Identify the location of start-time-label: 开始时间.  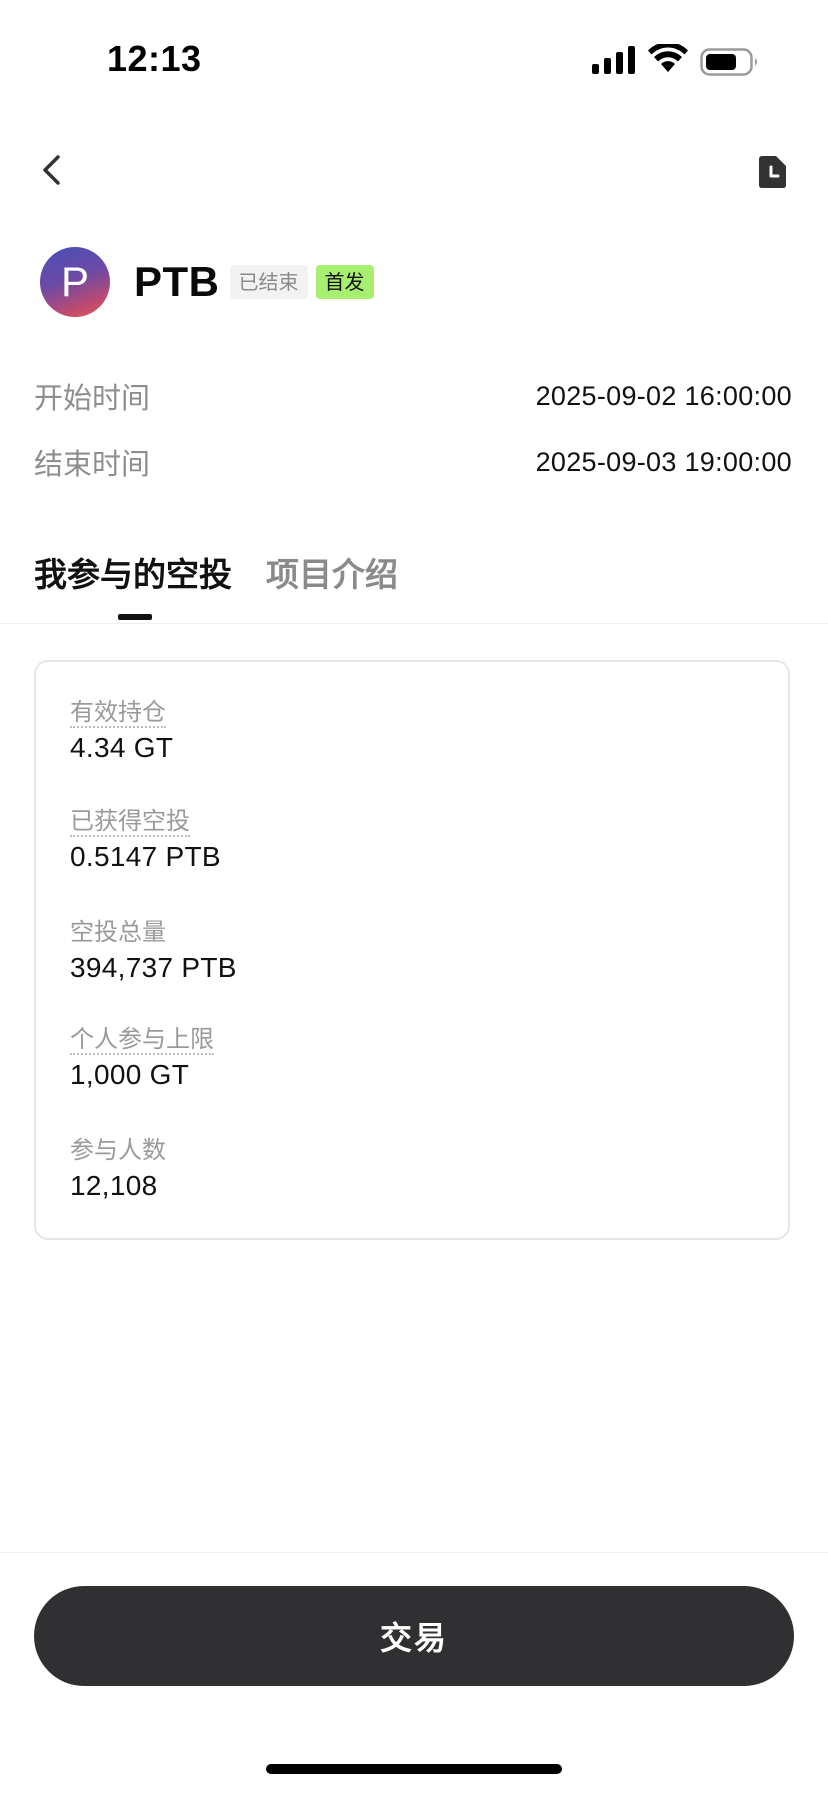
(92, 398).